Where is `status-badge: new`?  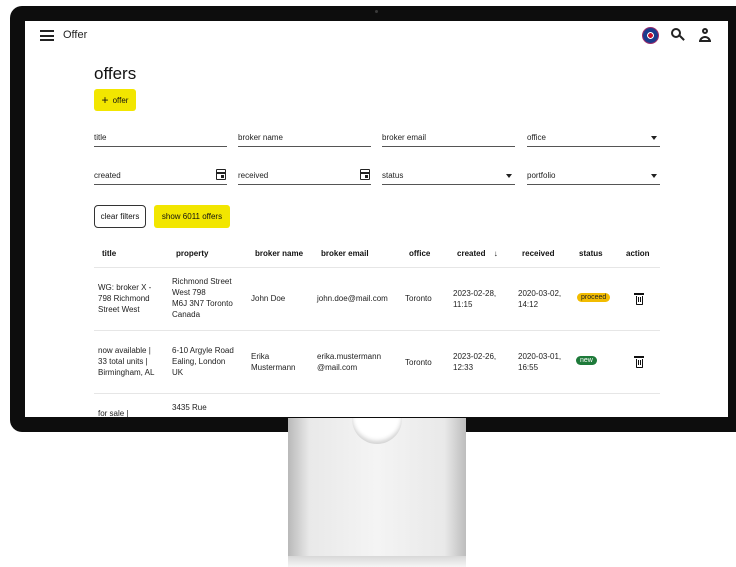
status-badge: new is located at coordinates (586, 360).